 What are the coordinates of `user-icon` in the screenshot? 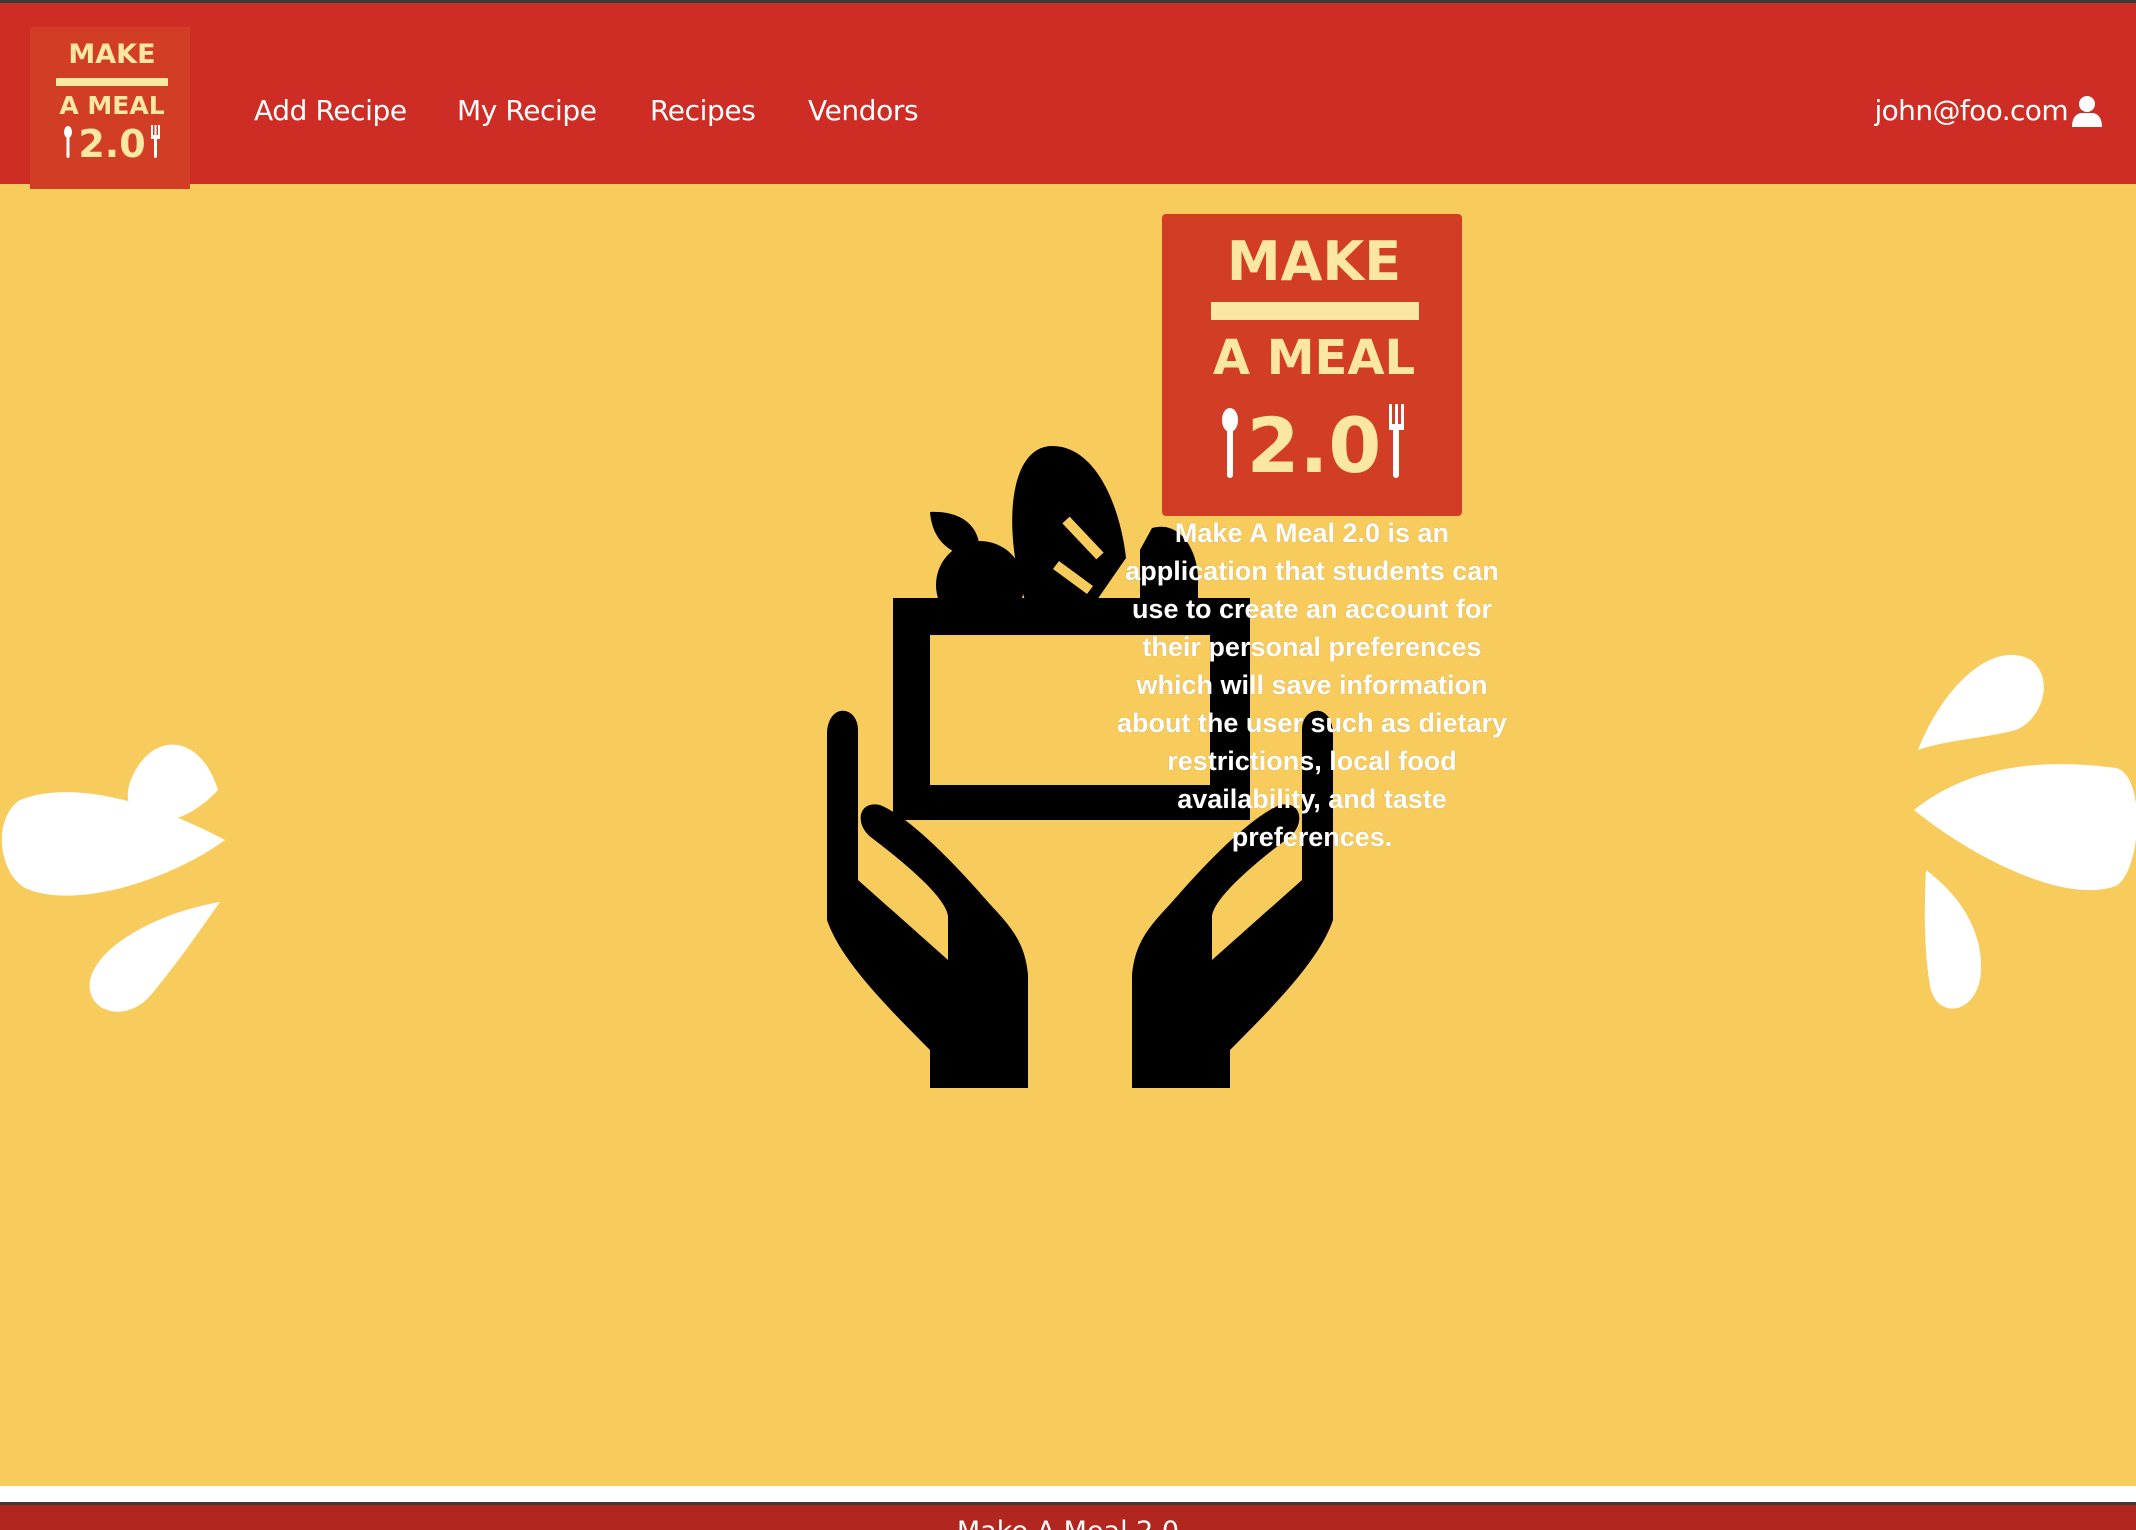 It's located at (2087, 111).